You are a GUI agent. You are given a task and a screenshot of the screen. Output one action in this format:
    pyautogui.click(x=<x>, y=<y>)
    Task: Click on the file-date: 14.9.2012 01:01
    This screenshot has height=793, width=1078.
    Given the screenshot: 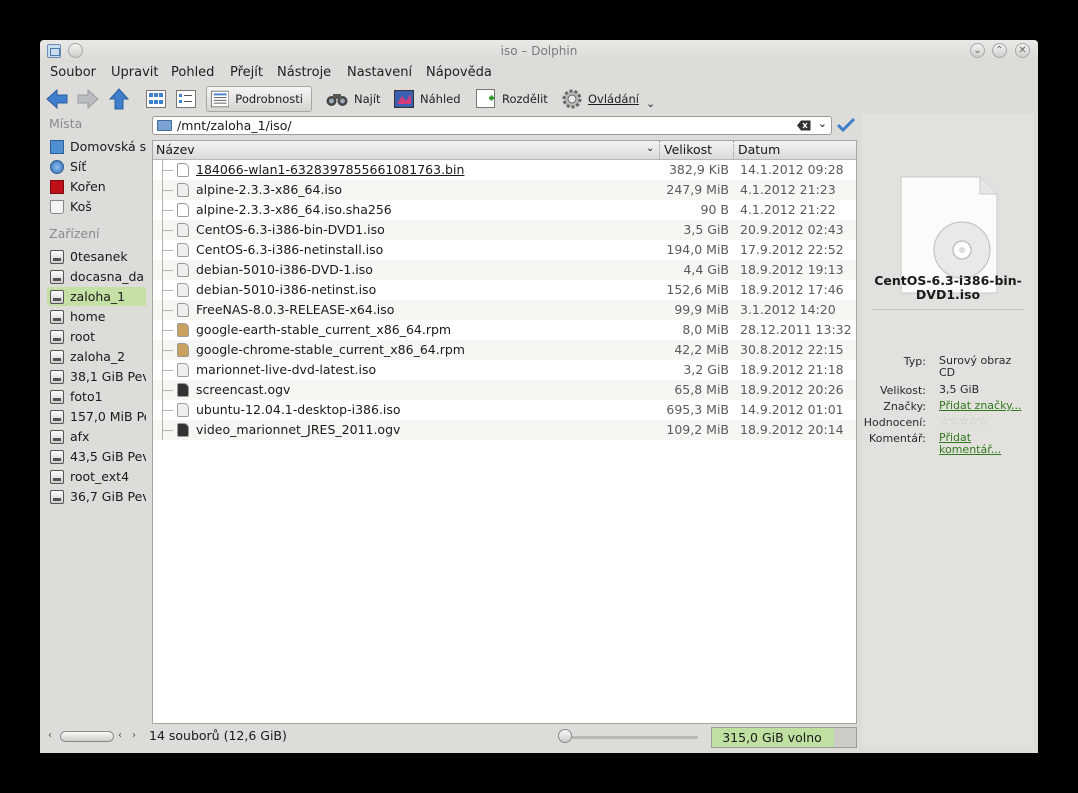 What is the action you would take?
    pyautogui.click(x=792, y=409)
    